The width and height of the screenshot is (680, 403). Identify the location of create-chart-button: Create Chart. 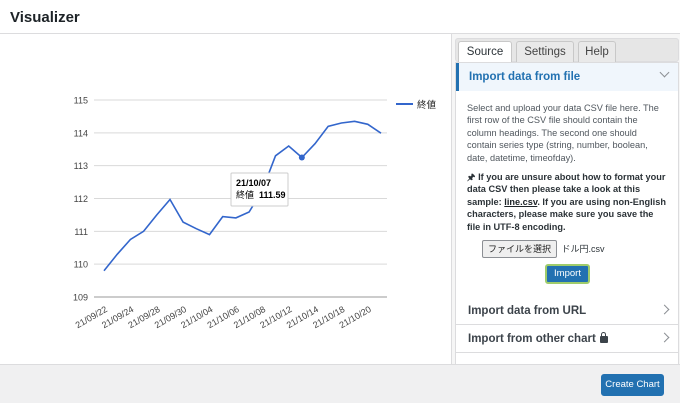
(632, 385).